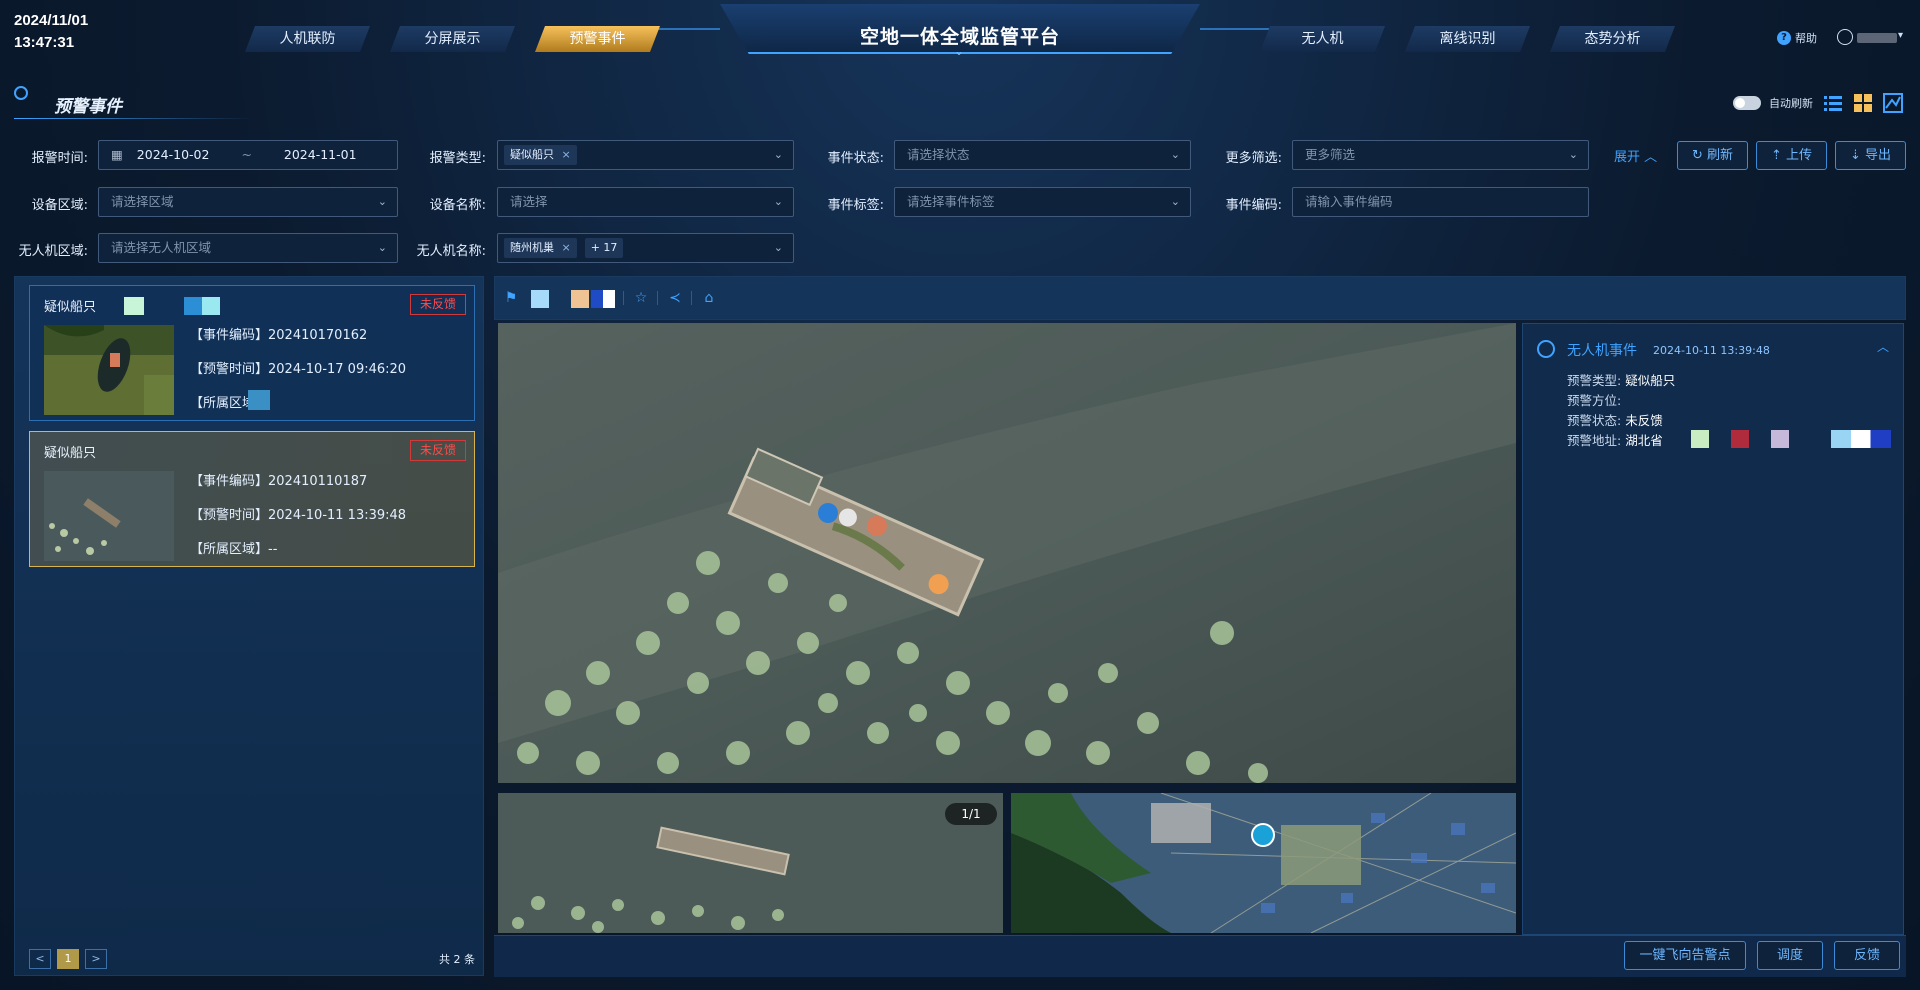 This screenshot has width=1920, height=990. What do you see at coordinates (1900, 35) in the screenshot?
I see `user-menu-caret-icon: ▾` at bounding box center [1900, 35].